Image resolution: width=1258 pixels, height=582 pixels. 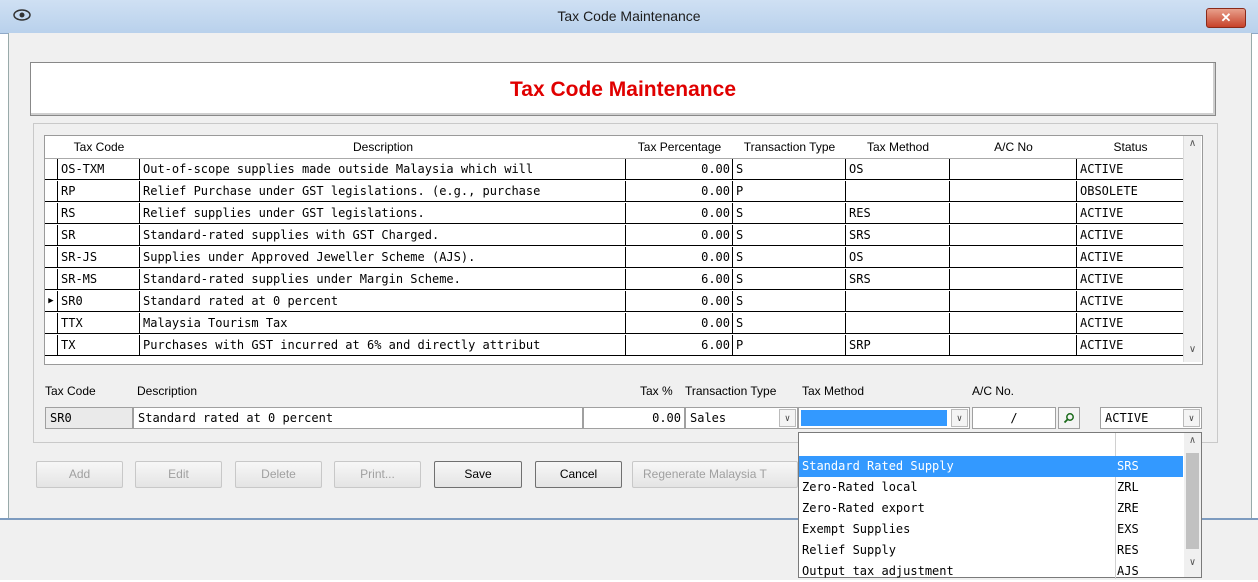 What do you see at coordinates (358, 418) in the screenshot?
I see `description-field: Standard rated at 0 percent` at bounding box center [358, 418].